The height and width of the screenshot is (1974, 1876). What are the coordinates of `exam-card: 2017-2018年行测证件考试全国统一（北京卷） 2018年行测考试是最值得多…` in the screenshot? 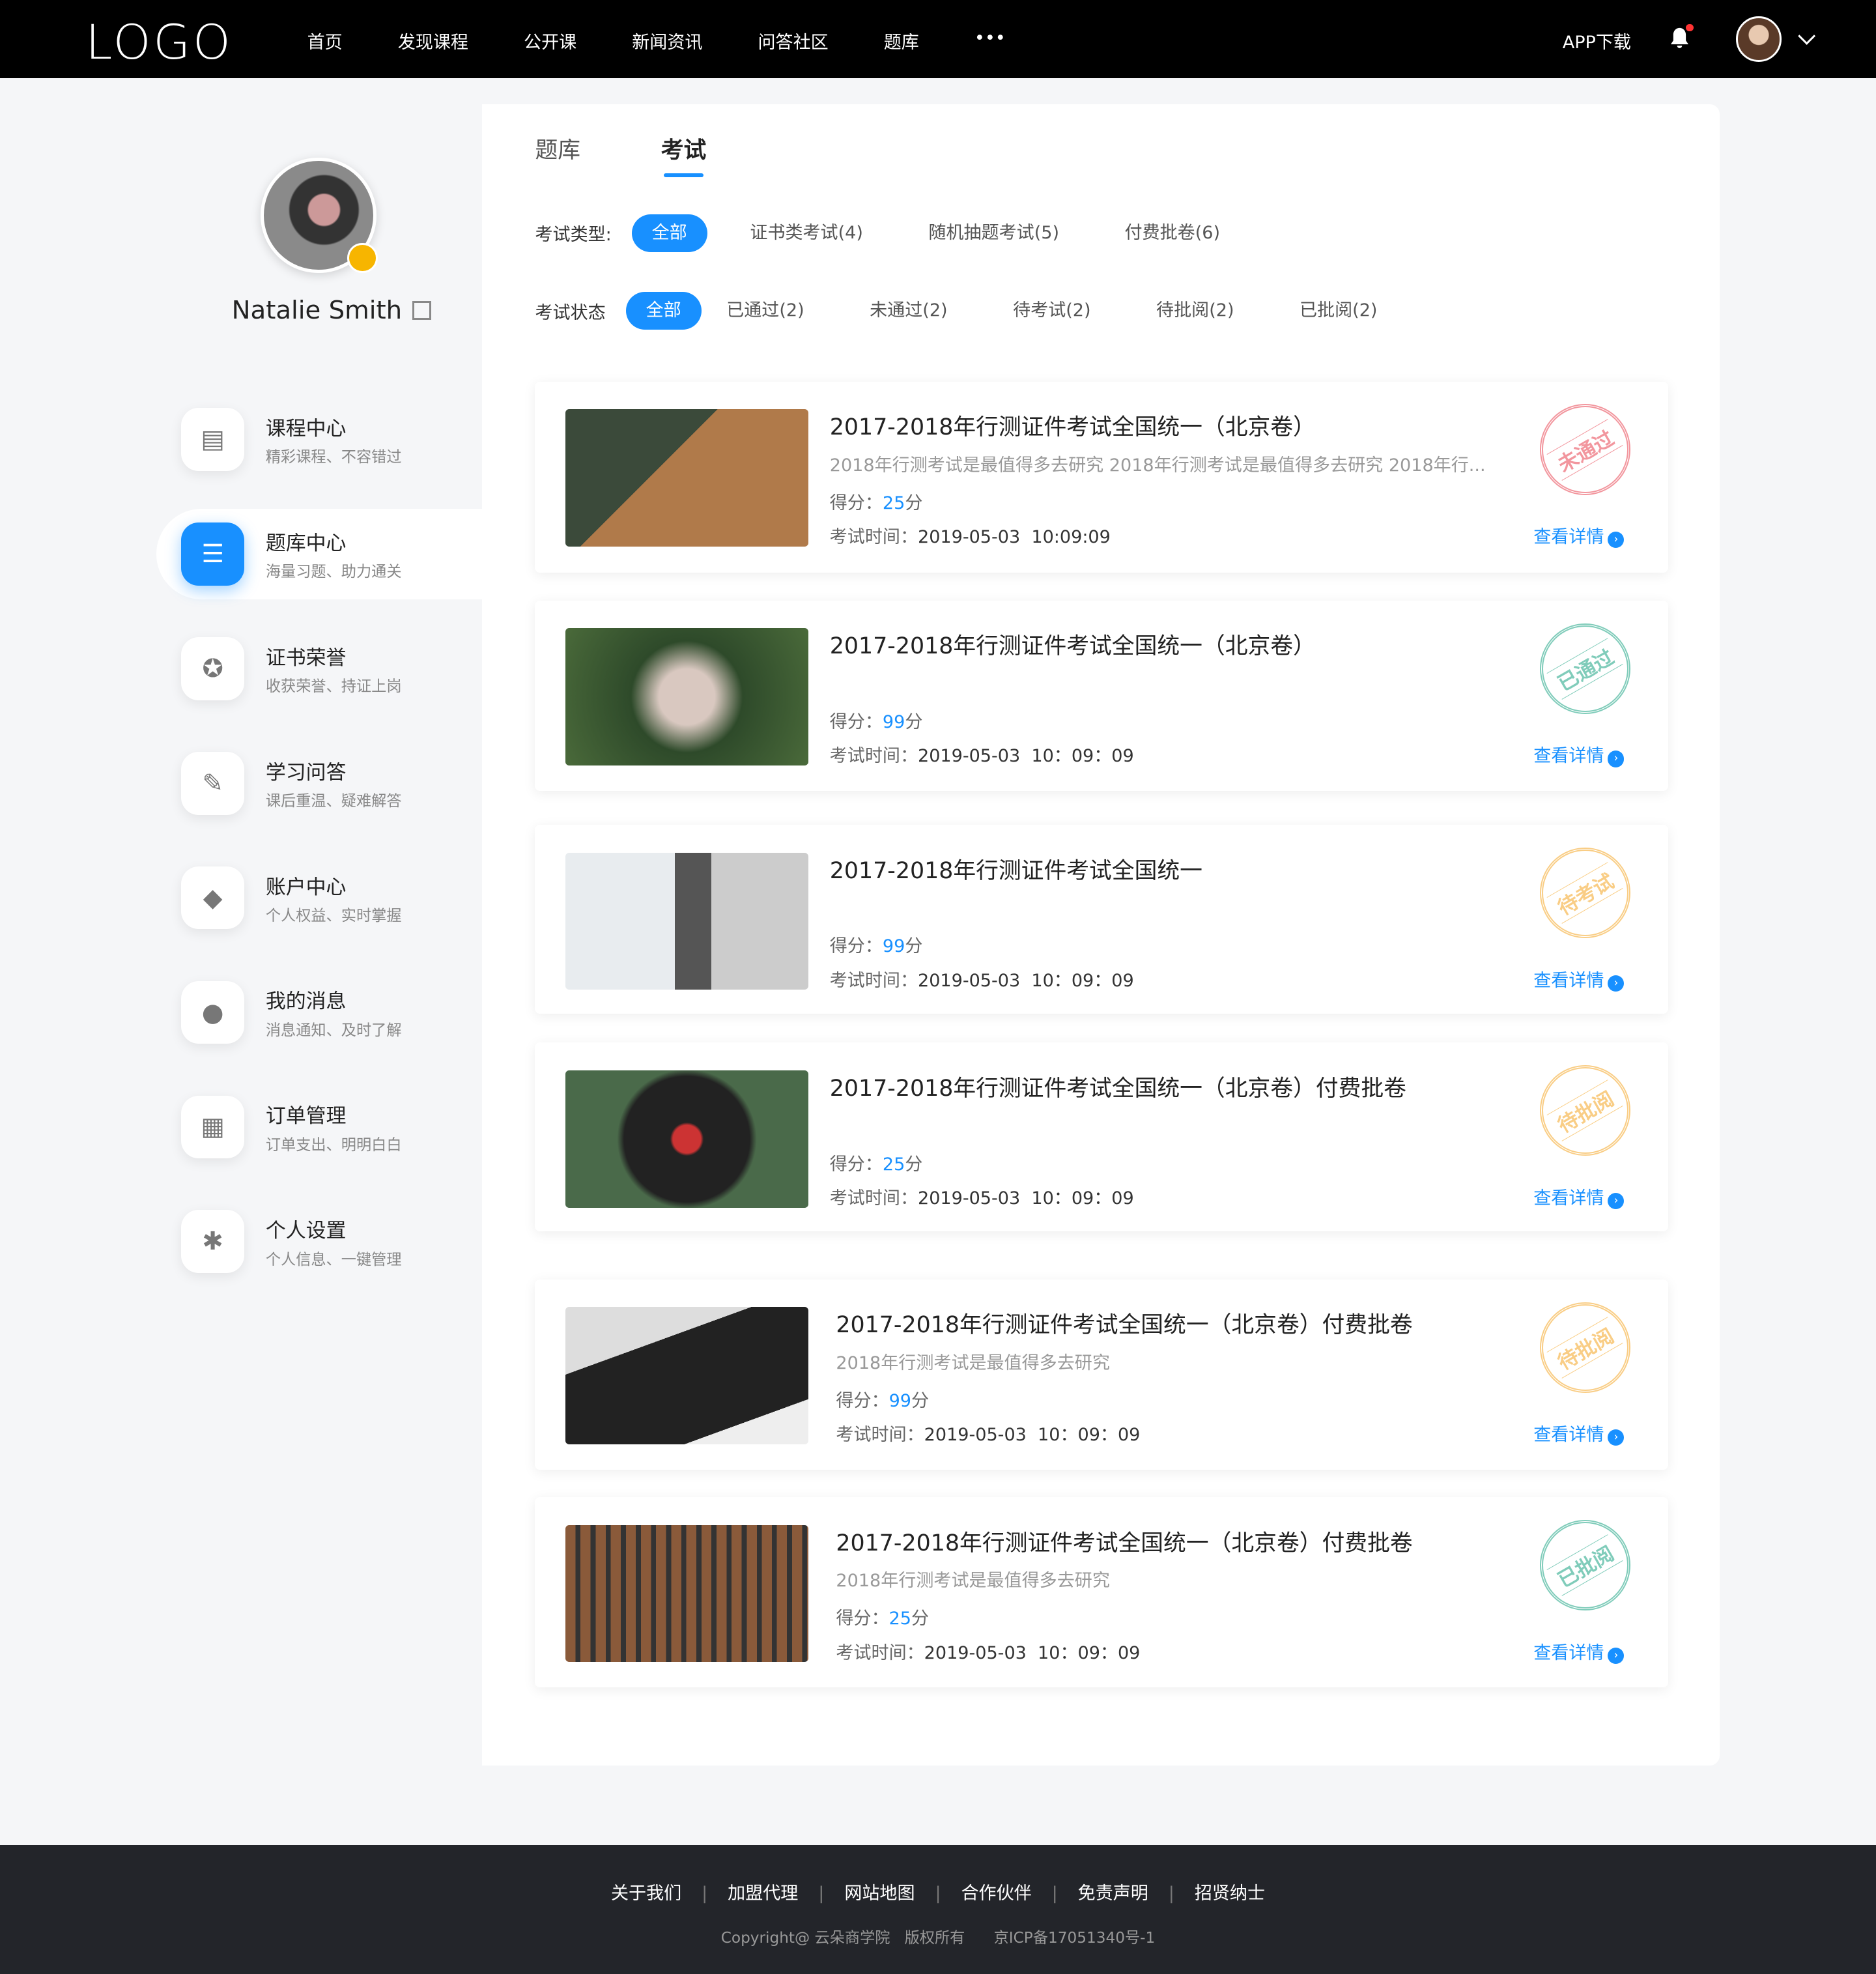 It's located at (1102, 477).